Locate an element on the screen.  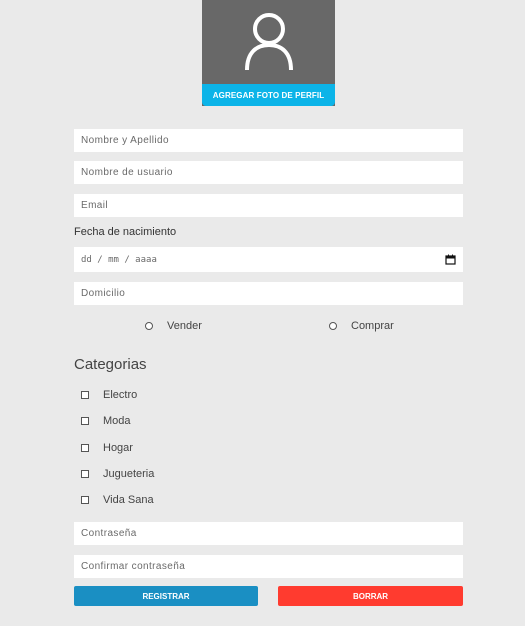
email-placeholder: Email is located at coordinates (95, 205).